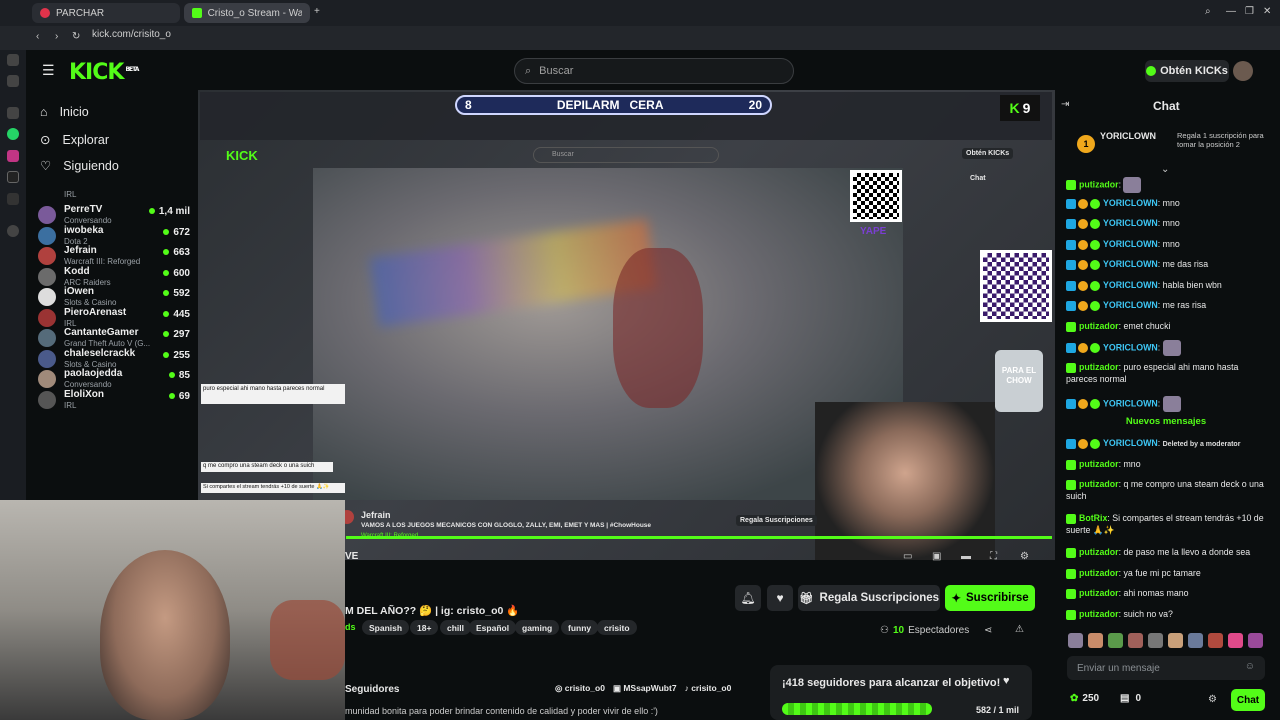 The image size is (1280, 720). Describe the element at coordinates (993, 556) in the screenshot. I see `fullscreen-icon: ⛶` at that location.